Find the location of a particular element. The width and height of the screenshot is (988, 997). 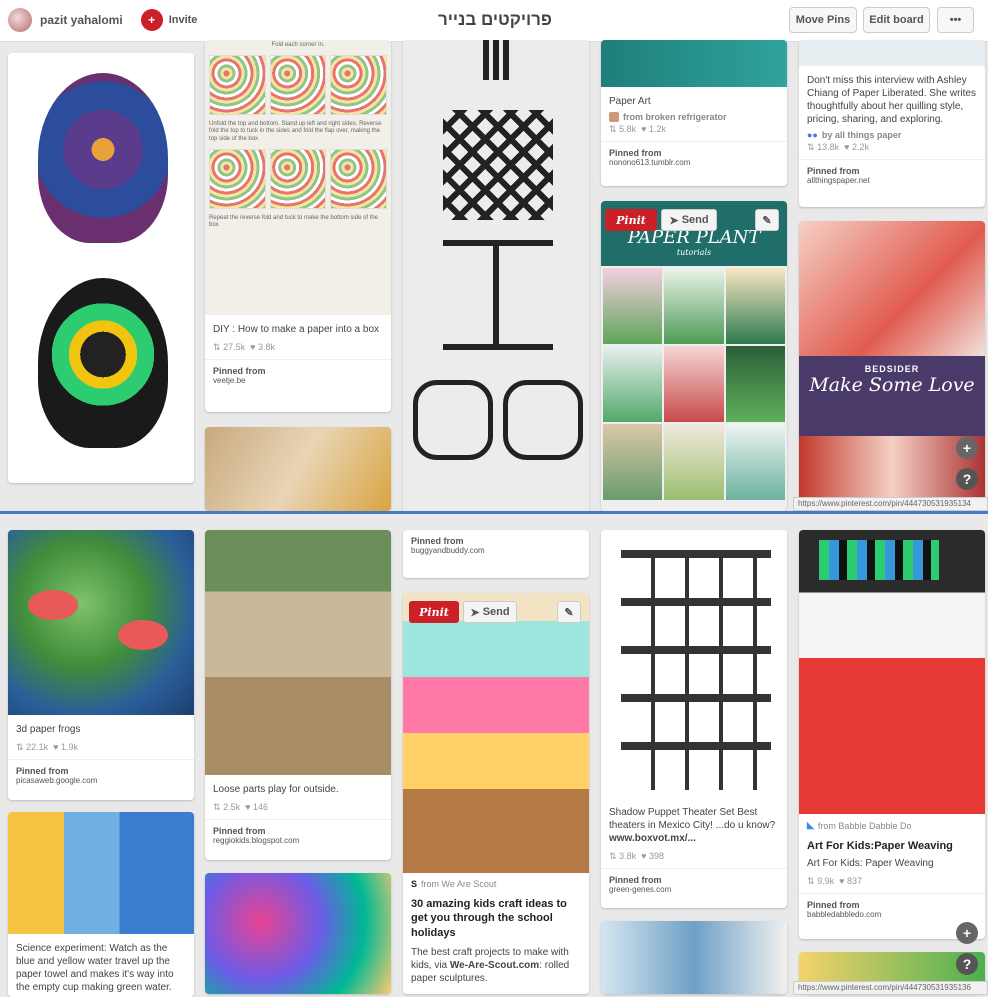

pin-source: Pinned from picasaweb.google.com is located at coordinates (101, 775).